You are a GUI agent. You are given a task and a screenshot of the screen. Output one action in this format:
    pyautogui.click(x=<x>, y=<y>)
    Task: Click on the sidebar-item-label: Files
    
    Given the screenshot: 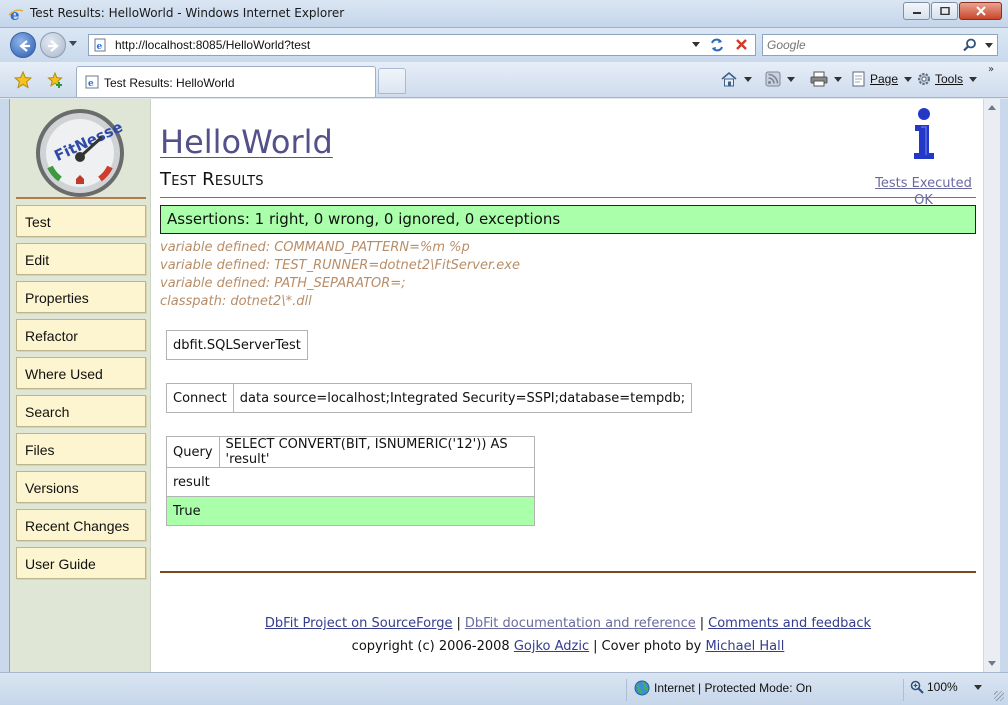 What is the action you would take?
    pyautogui.click(x=40, y=450)
    